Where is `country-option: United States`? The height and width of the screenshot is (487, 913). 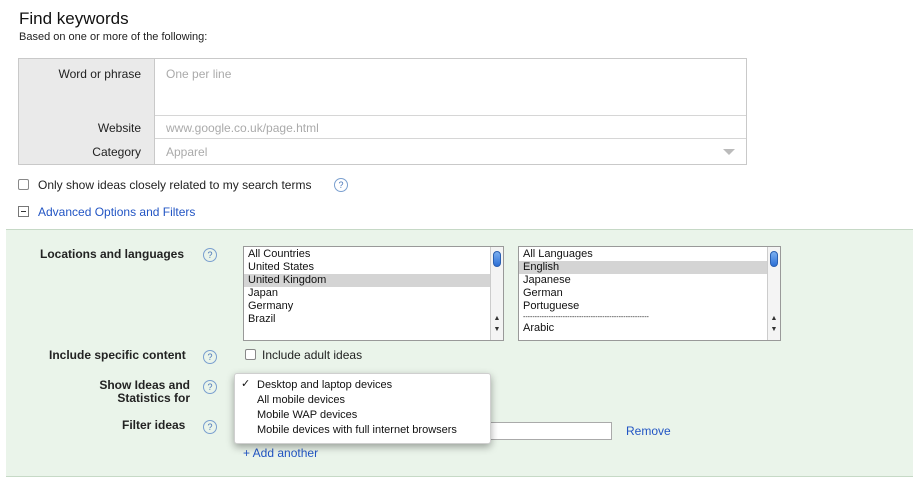 country-option: United States is located at coordinates (367, 267).